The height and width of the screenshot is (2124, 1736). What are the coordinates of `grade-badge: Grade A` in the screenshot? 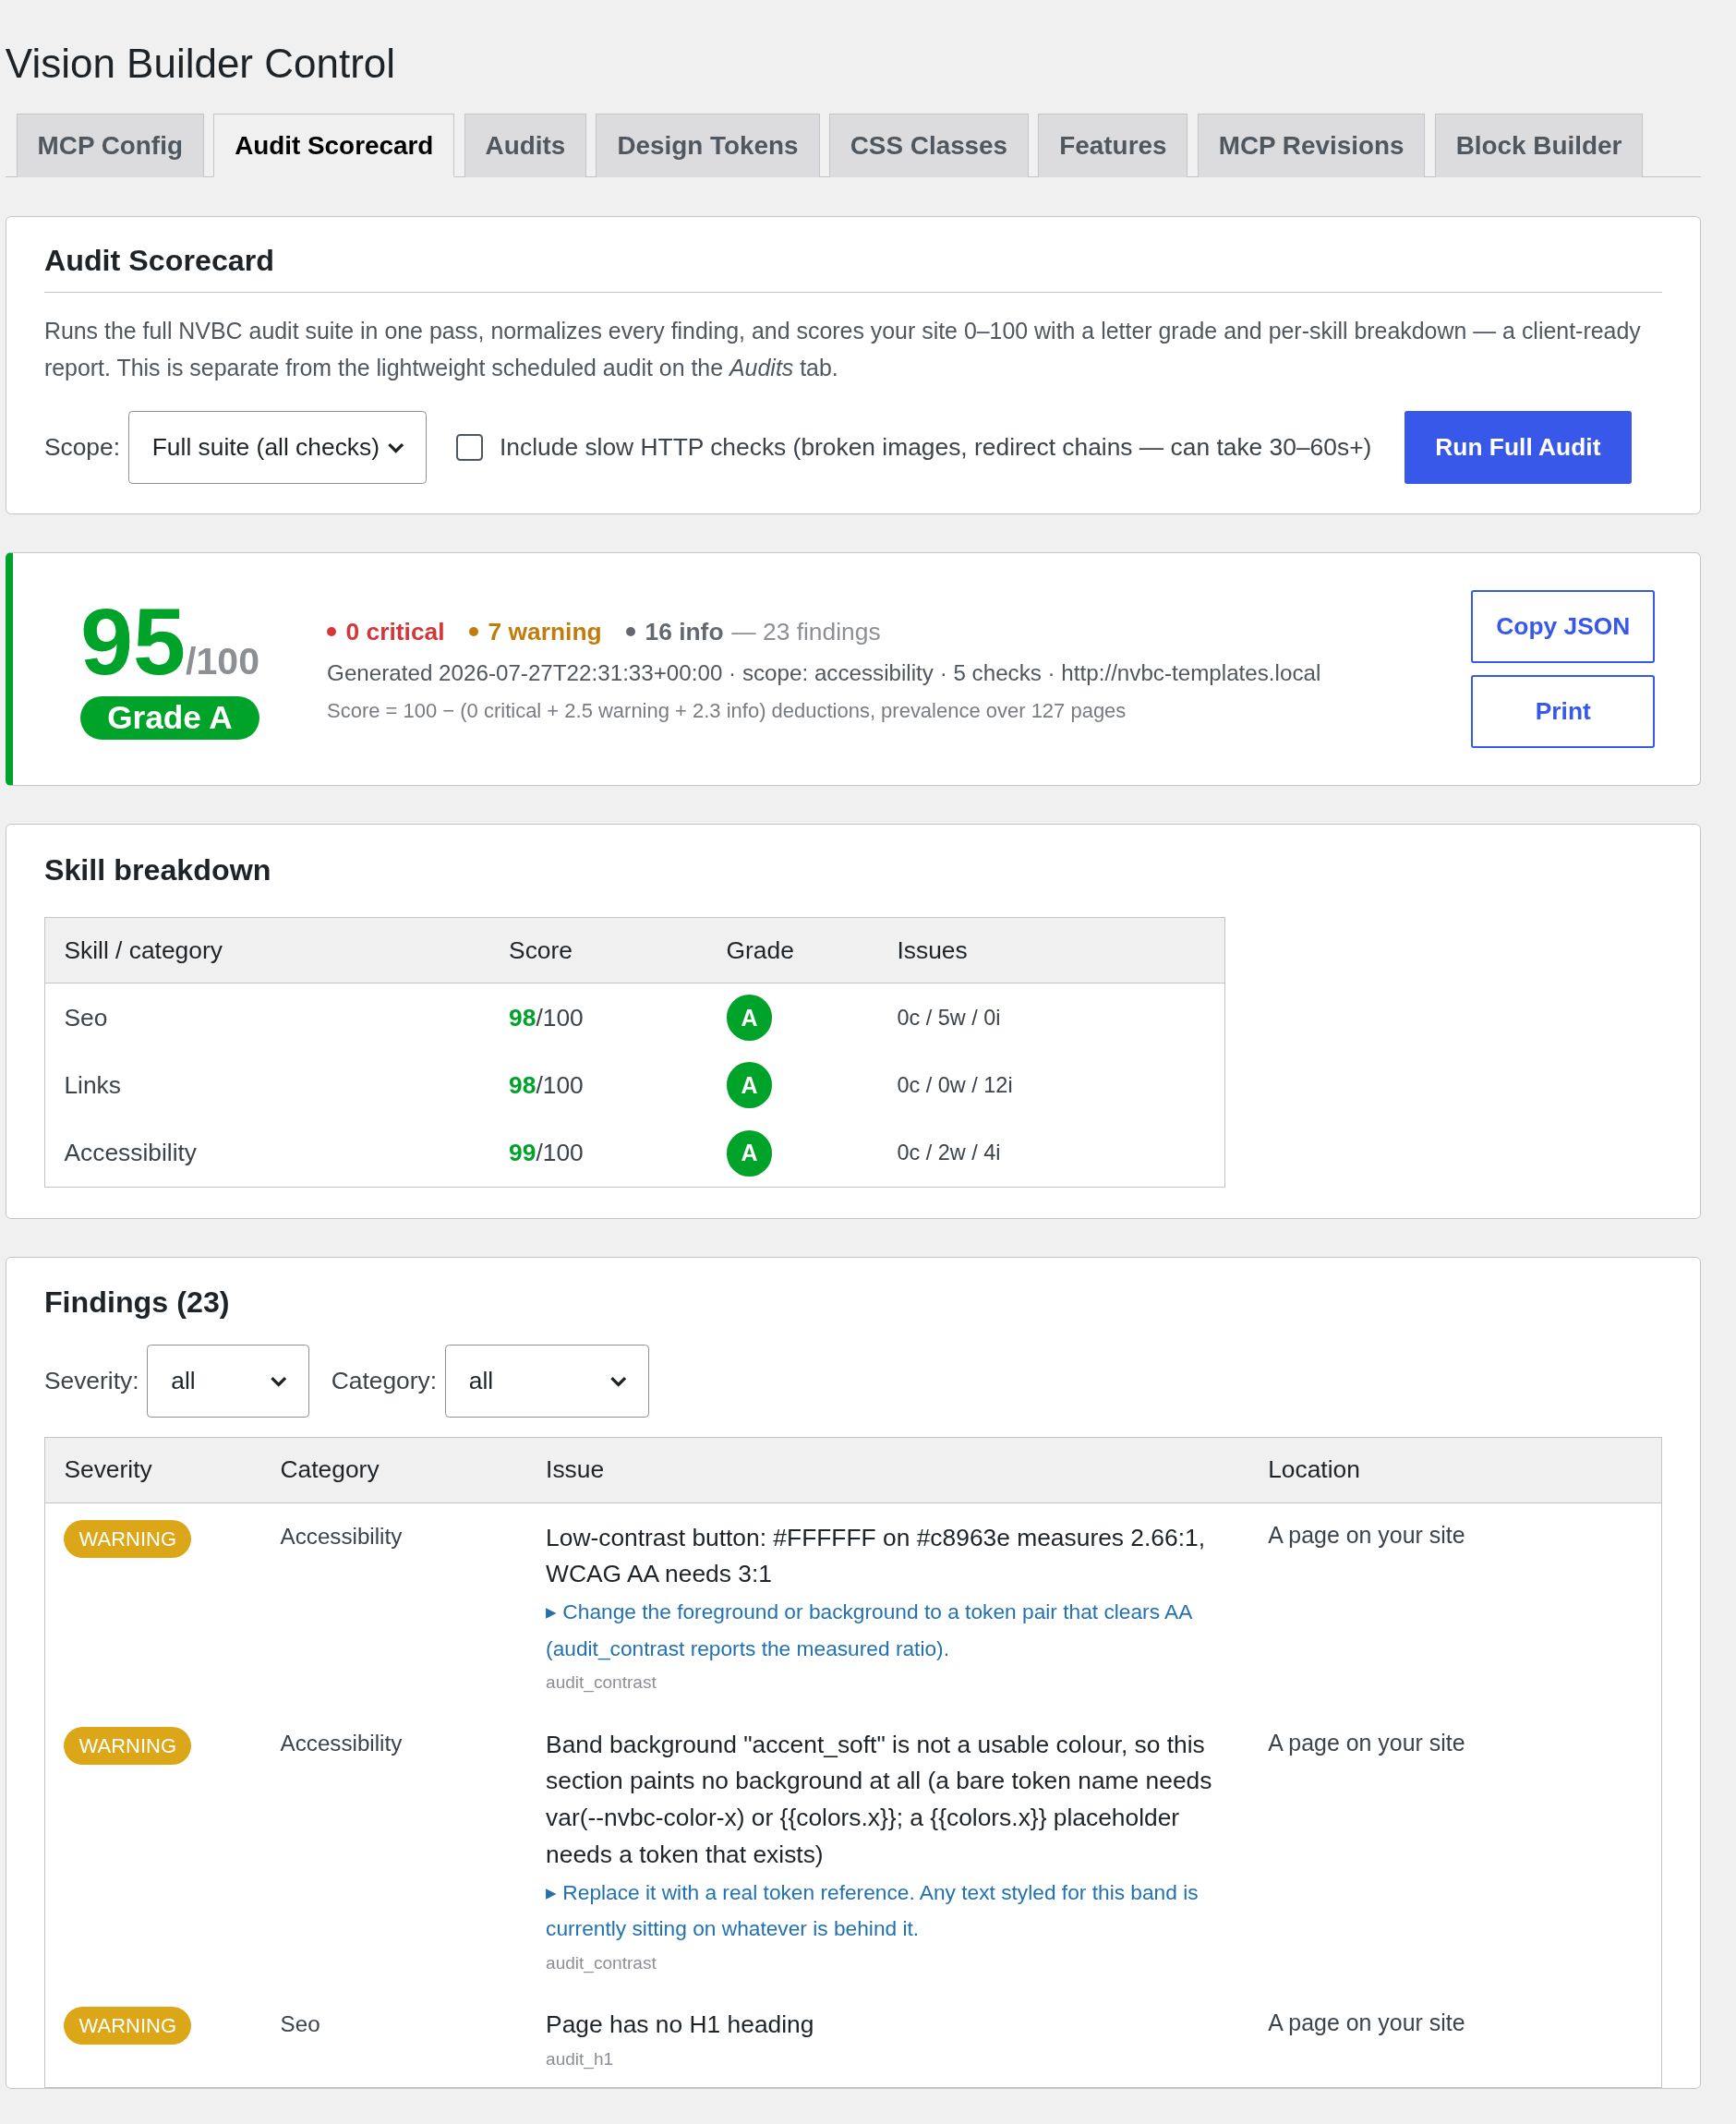 It's located at (170, 717).